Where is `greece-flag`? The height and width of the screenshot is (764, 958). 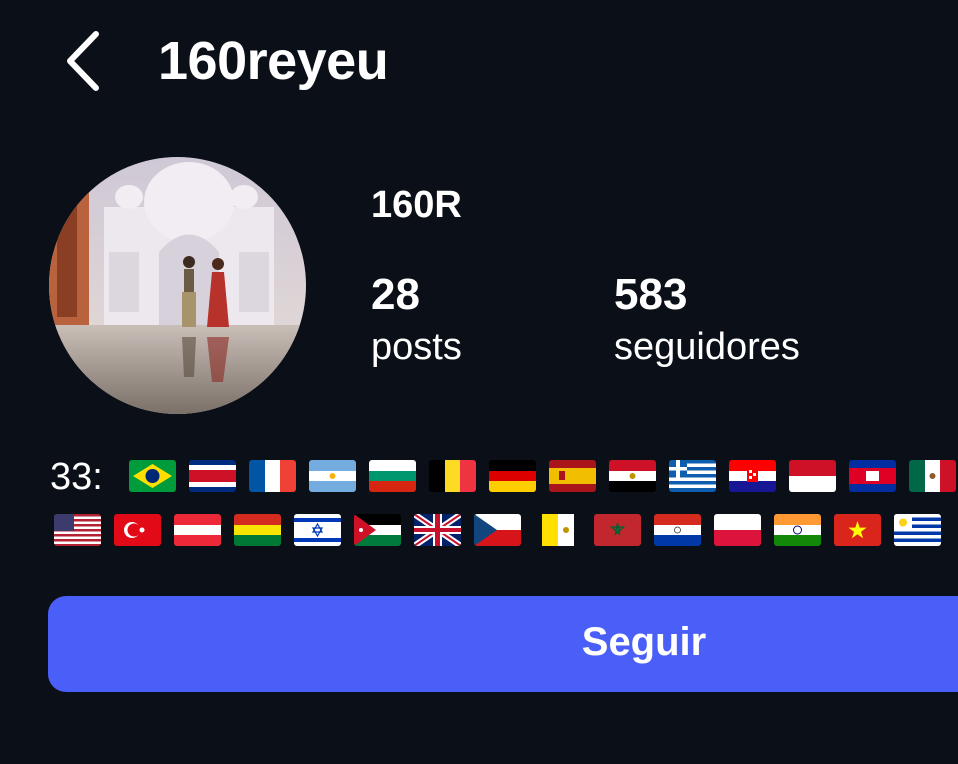
greece-flag is located at coordinates (692, 476).